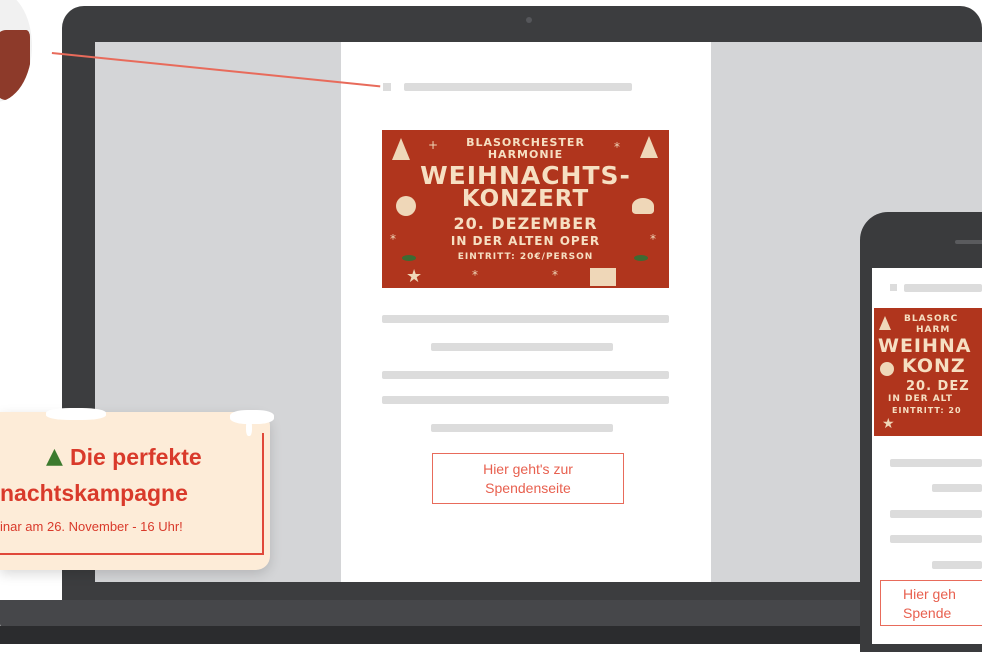  Describe the element at coordinates (603, 277) in the screenshot. I see `gift-icon` at that location.